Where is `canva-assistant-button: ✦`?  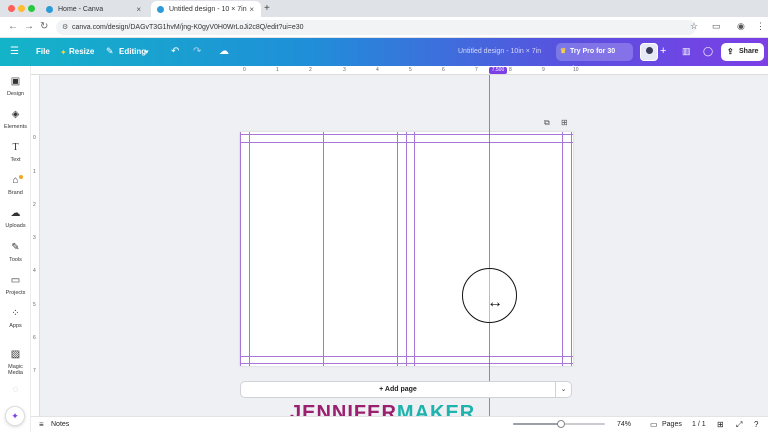 canva-assistant-button: ✦ is located at coordinates (15, 416).